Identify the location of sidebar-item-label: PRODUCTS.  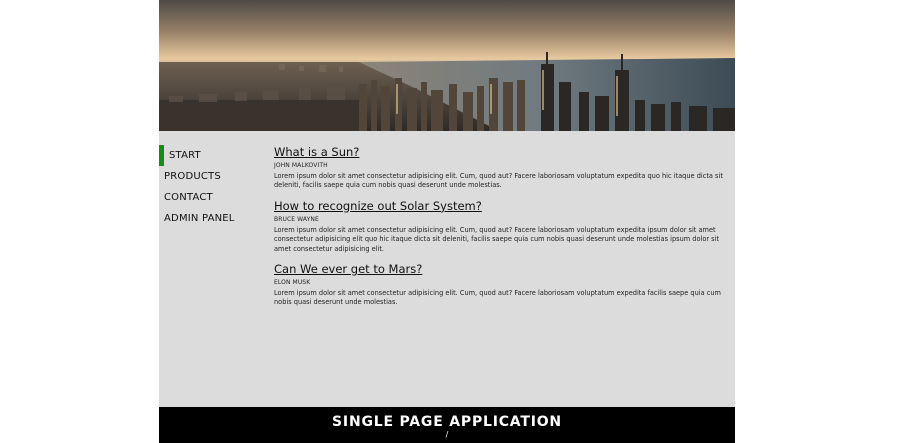
(192, 176).